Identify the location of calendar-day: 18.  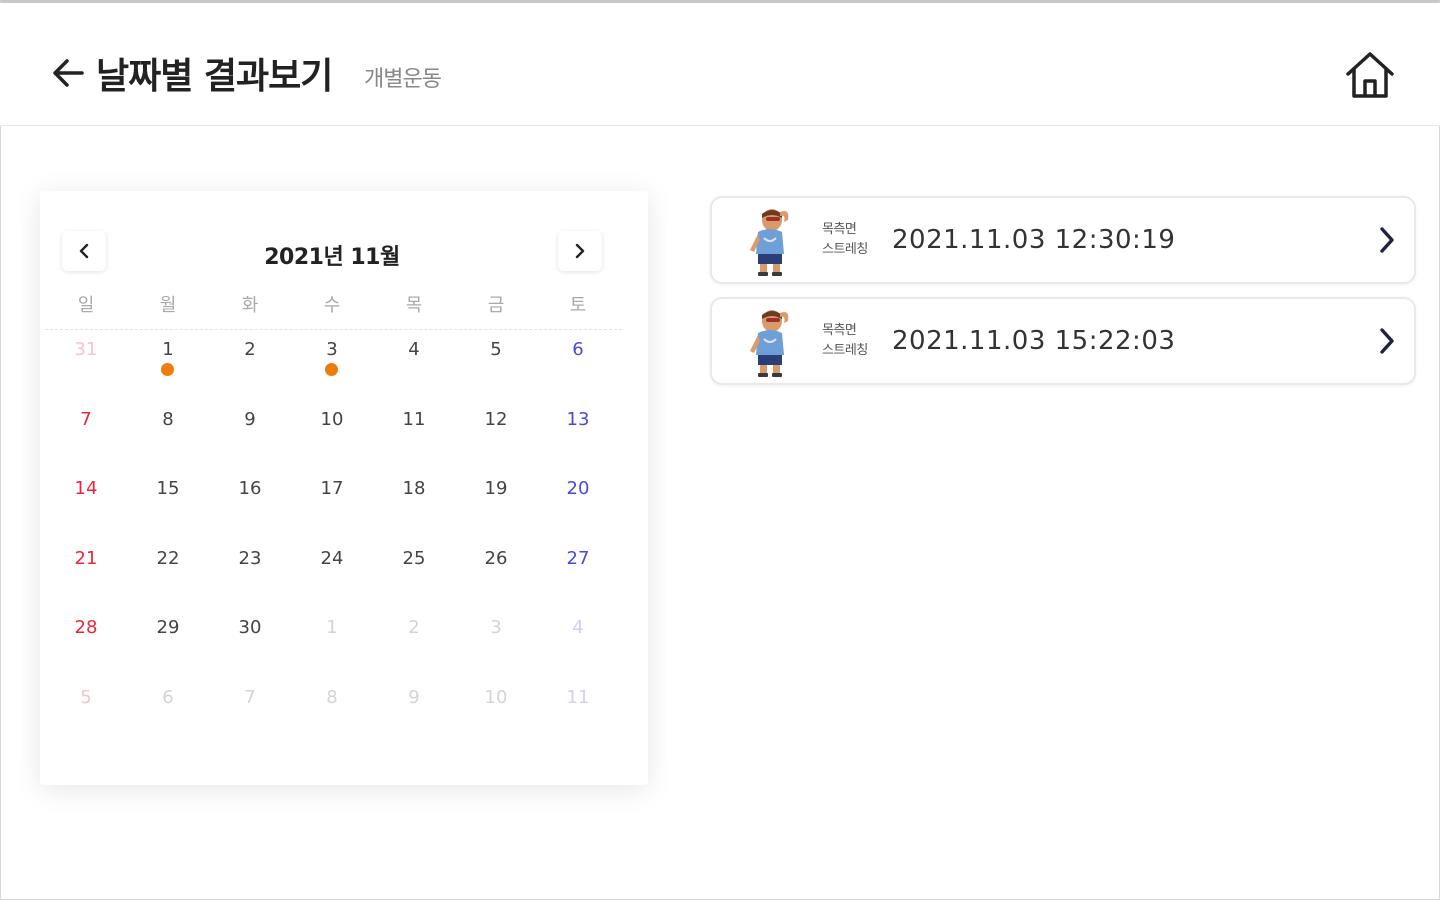
(414, 511).